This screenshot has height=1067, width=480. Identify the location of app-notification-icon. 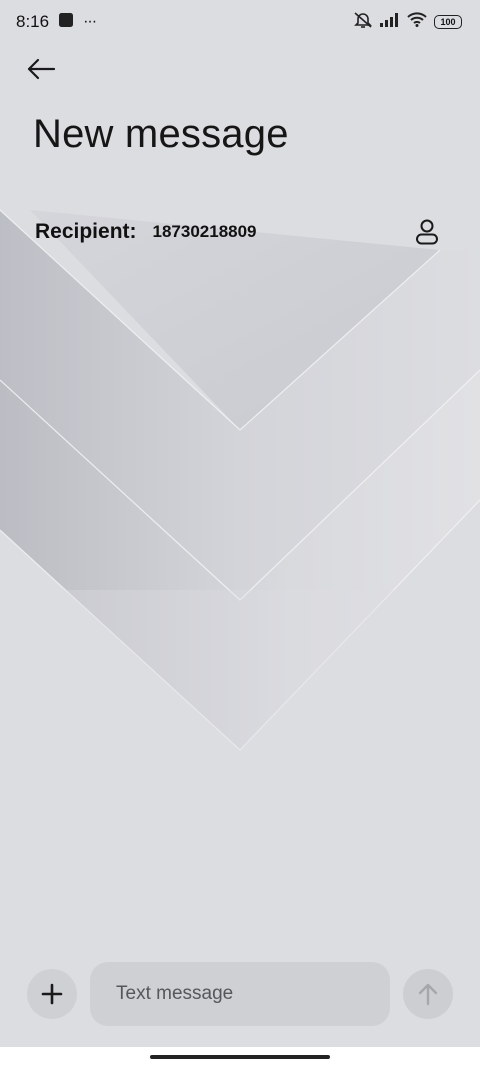
(66, 22).